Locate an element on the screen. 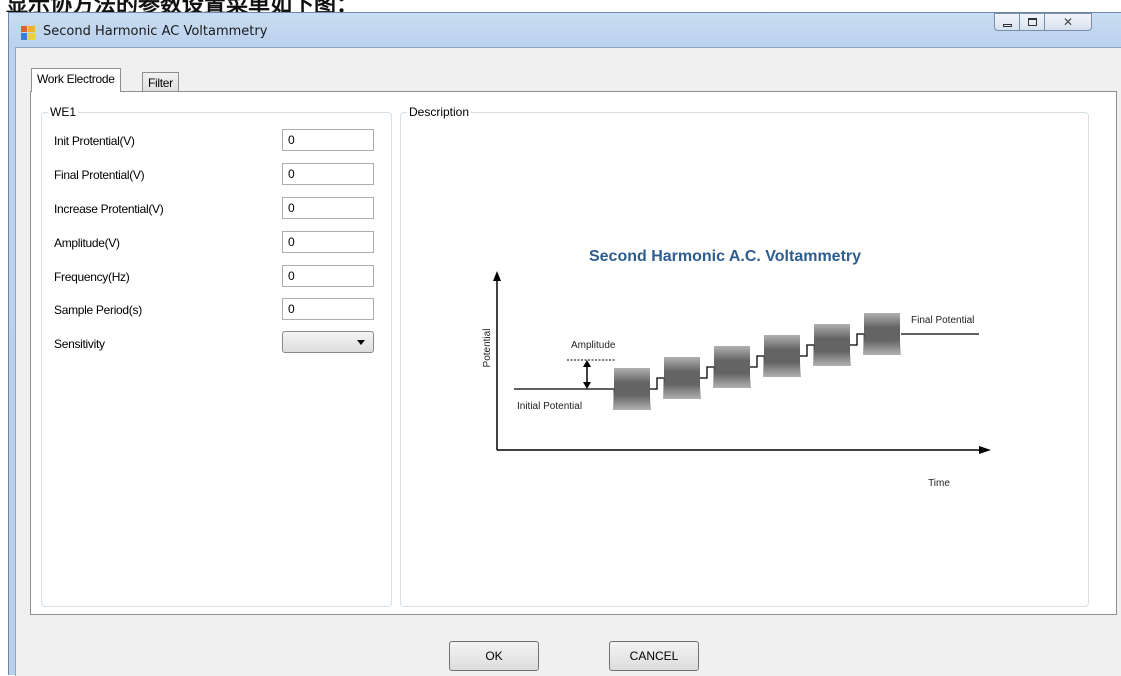 Image resolution: width=1121 pixels, height=676 pixels. x-axis-label: Time is located at coordinates (939, 483).